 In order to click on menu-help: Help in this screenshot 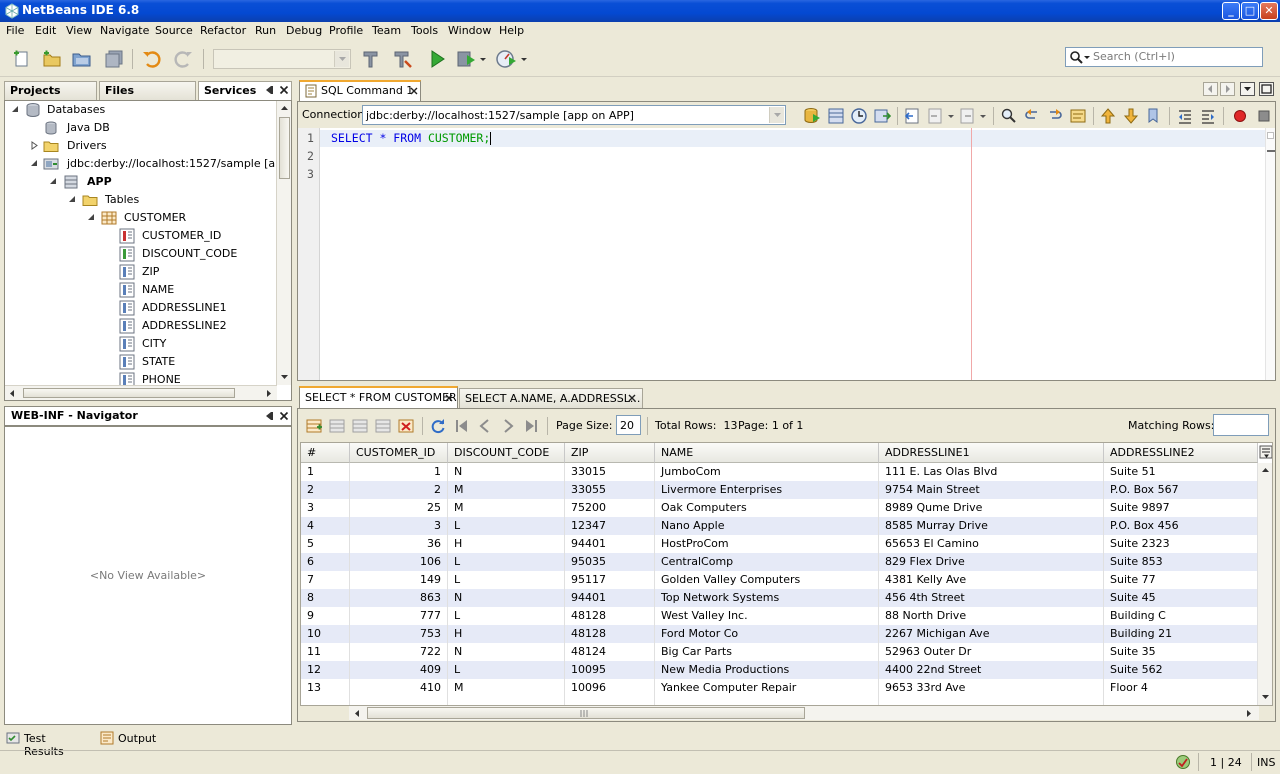, I will do `click(511, 30)`.